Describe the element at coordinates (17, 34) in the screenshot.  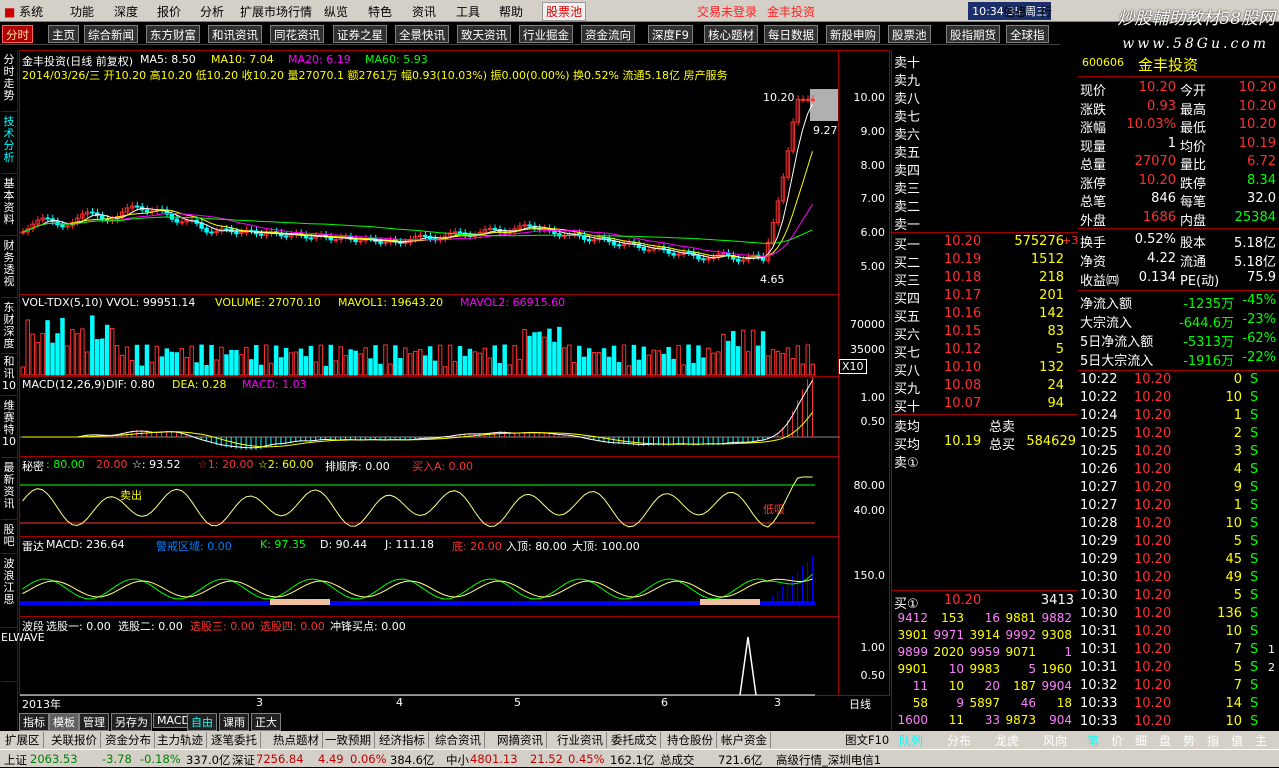
I see `tb-fenshi: 分时` at that location.